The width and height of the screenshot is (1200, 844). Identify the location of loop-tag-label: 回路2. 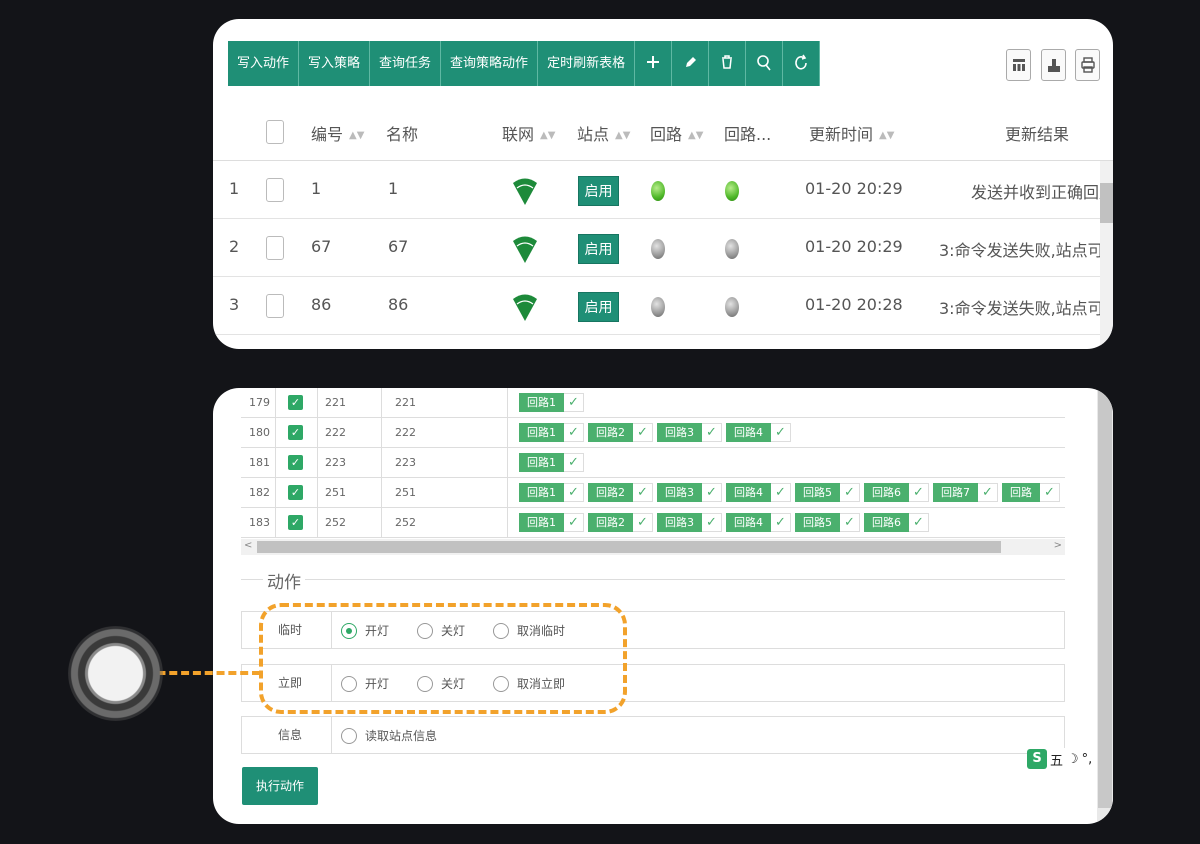
(610, 492).